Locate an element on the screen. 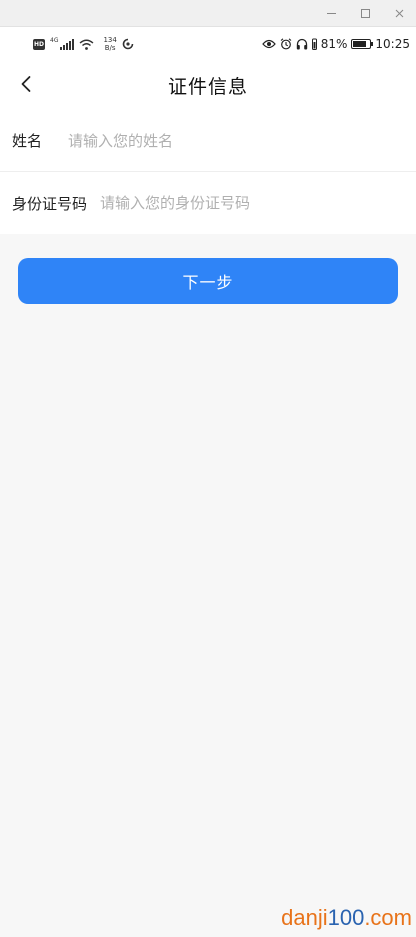  status-left: HD 4G 134 B/s is located at coordinates (83, 44).